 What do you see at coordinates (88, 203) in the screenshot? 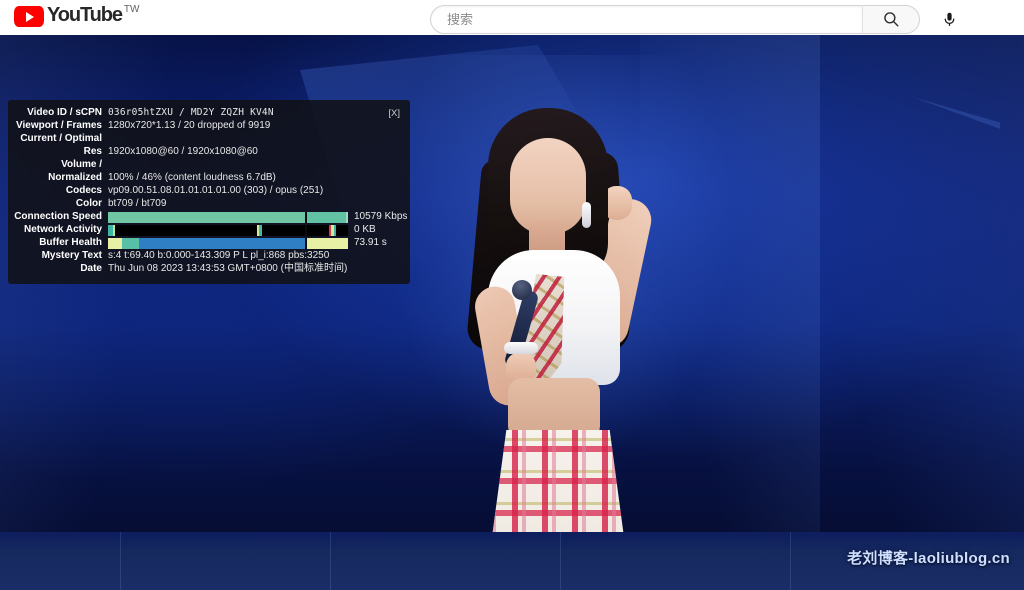
I see `stats-row-label: Color` at bounding box center [88, 203].